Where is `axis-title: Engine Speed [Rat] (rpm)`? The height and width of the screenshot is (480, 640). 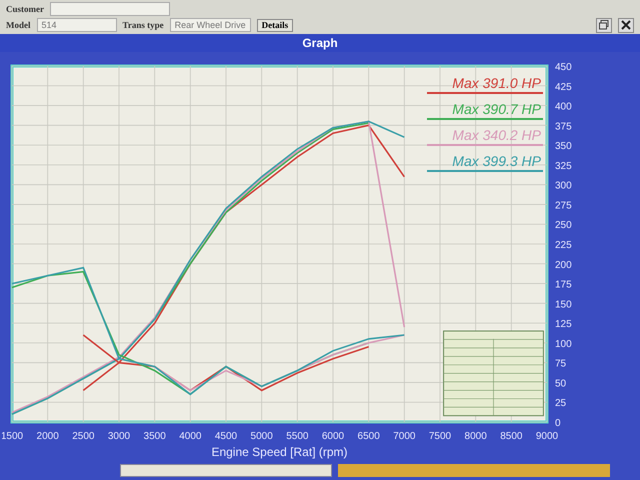 axis-title: Engine Speed [Rat] (rpm) is located at coordinates (279, 452).